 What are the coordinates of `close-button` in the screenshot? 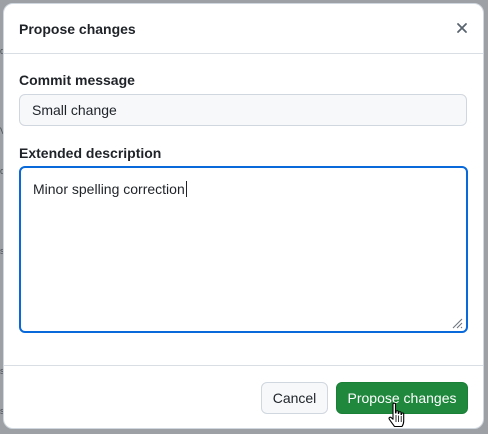 It's located at (462, 28).